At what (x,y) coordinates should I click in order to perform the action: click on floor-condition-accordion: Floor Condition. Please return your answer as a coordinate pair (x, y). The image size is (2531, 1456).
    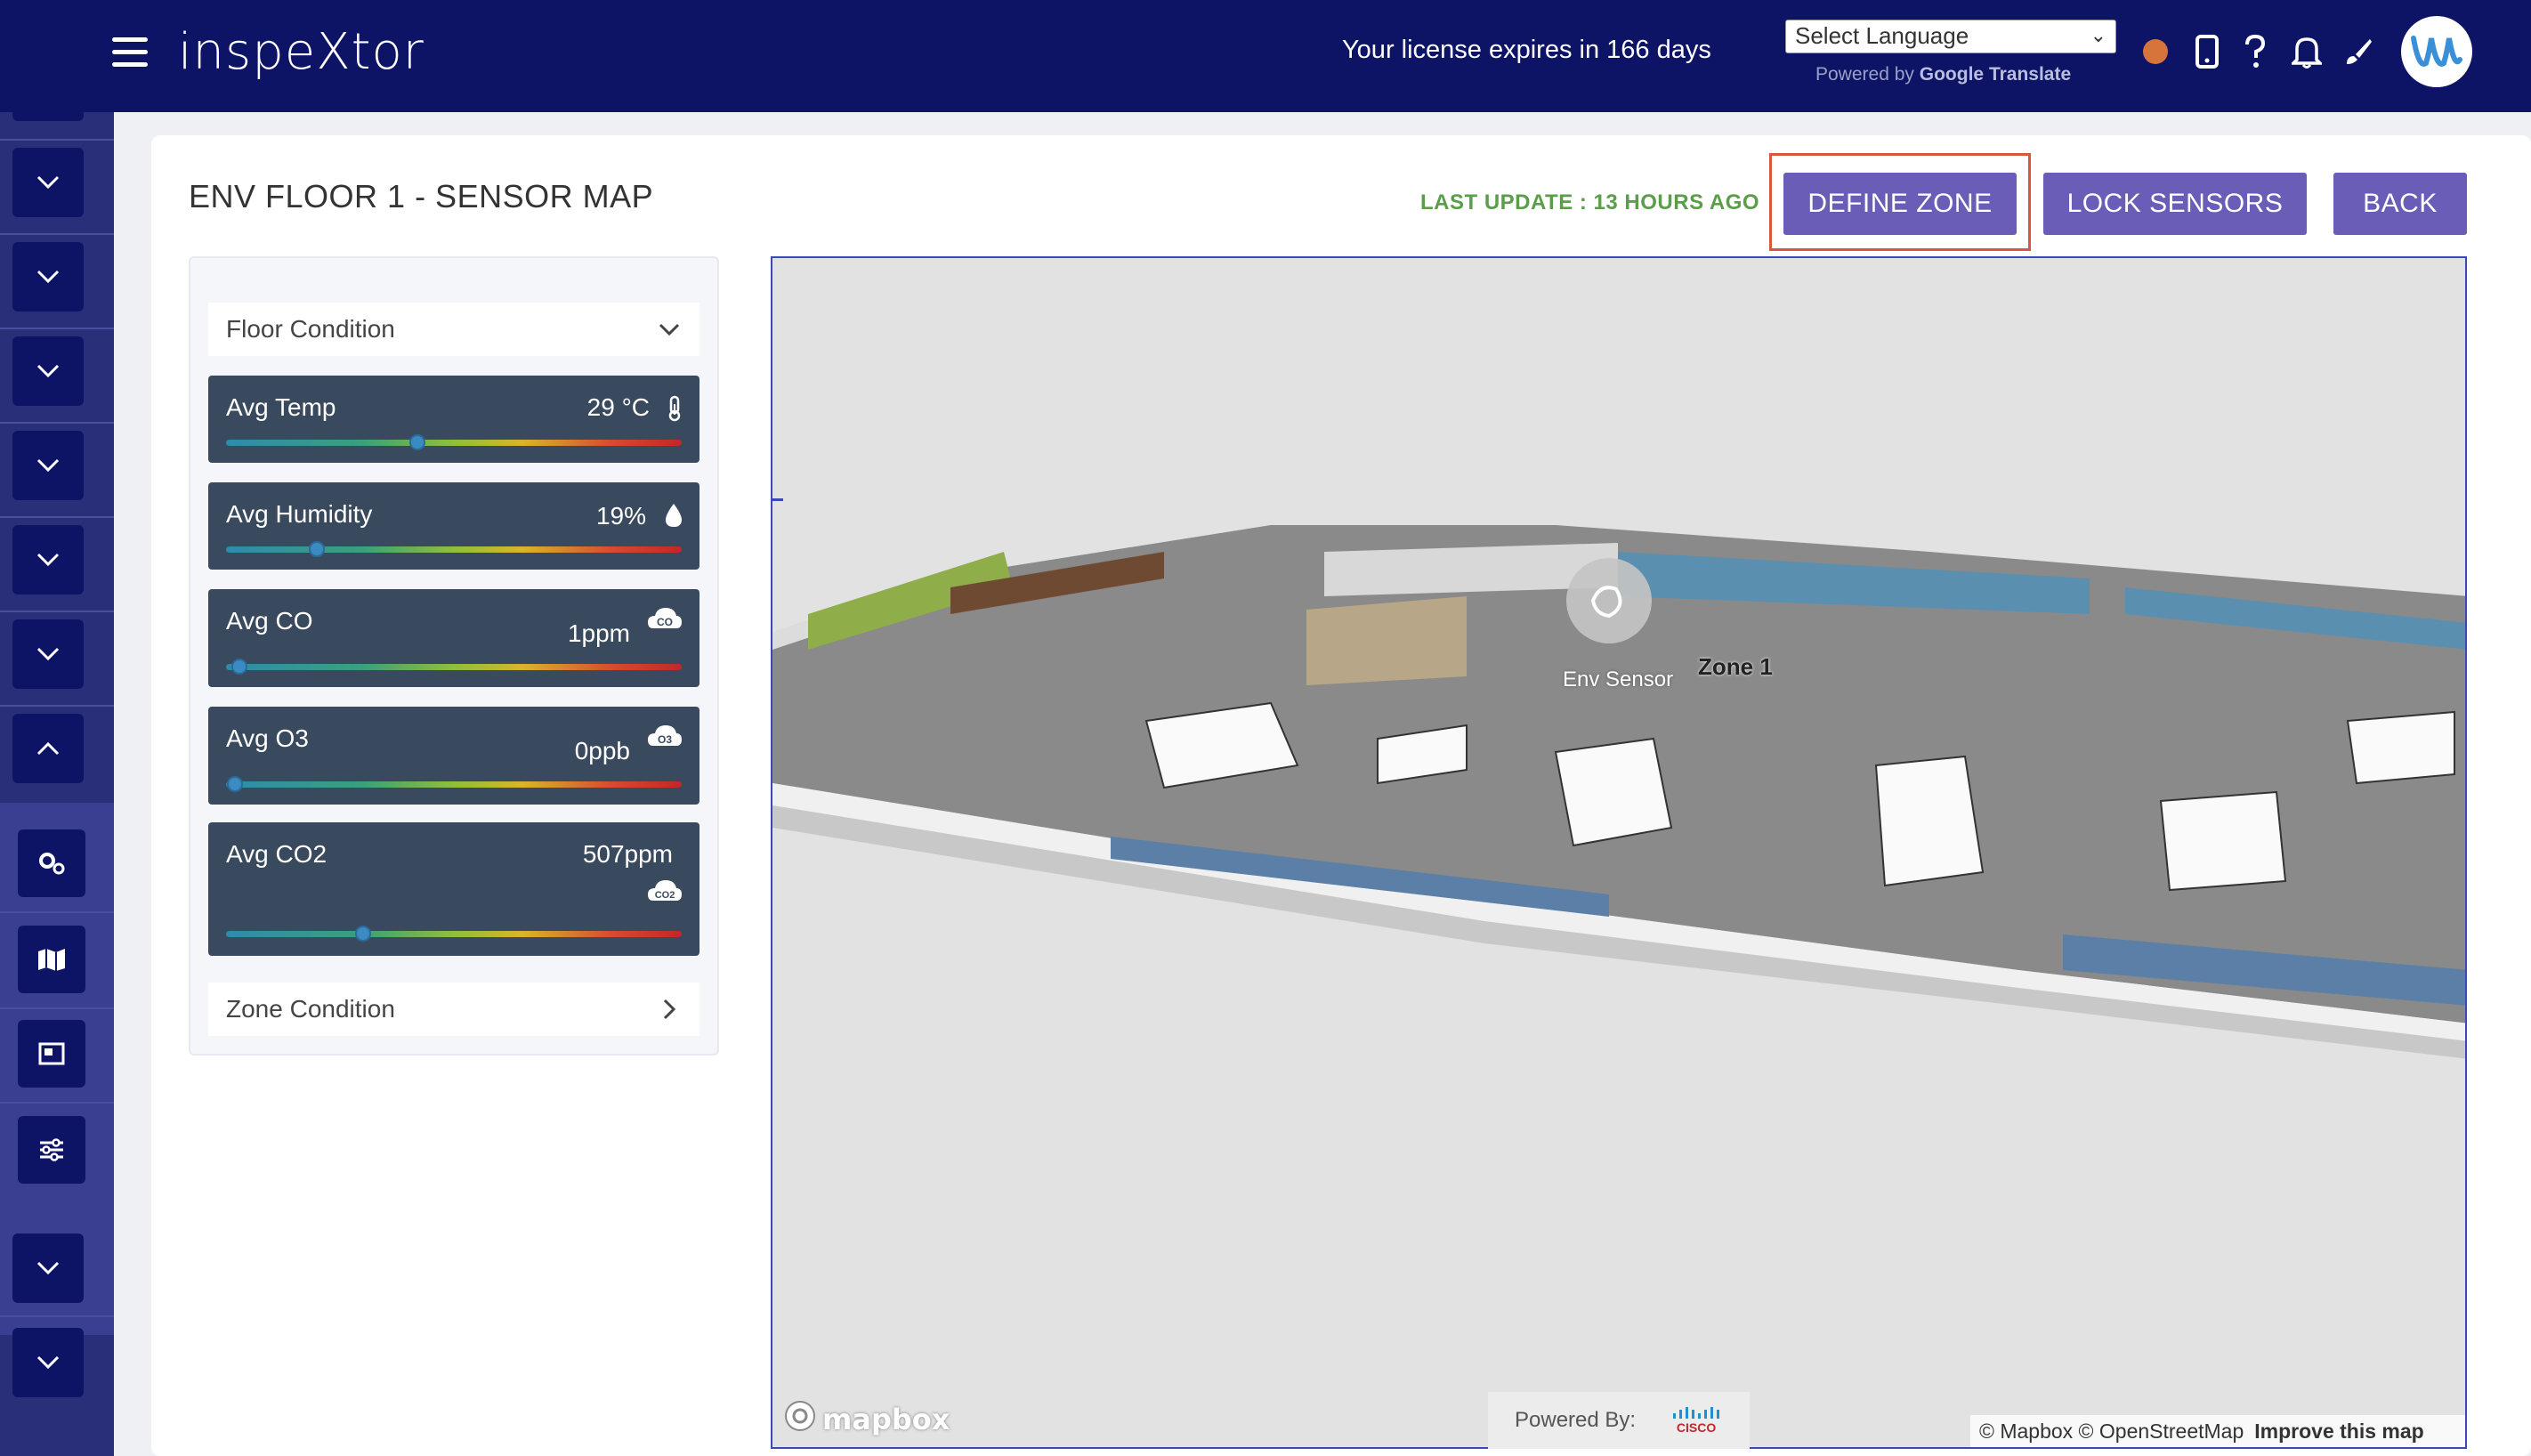
    Looking at the image, I should click on (453, 329).